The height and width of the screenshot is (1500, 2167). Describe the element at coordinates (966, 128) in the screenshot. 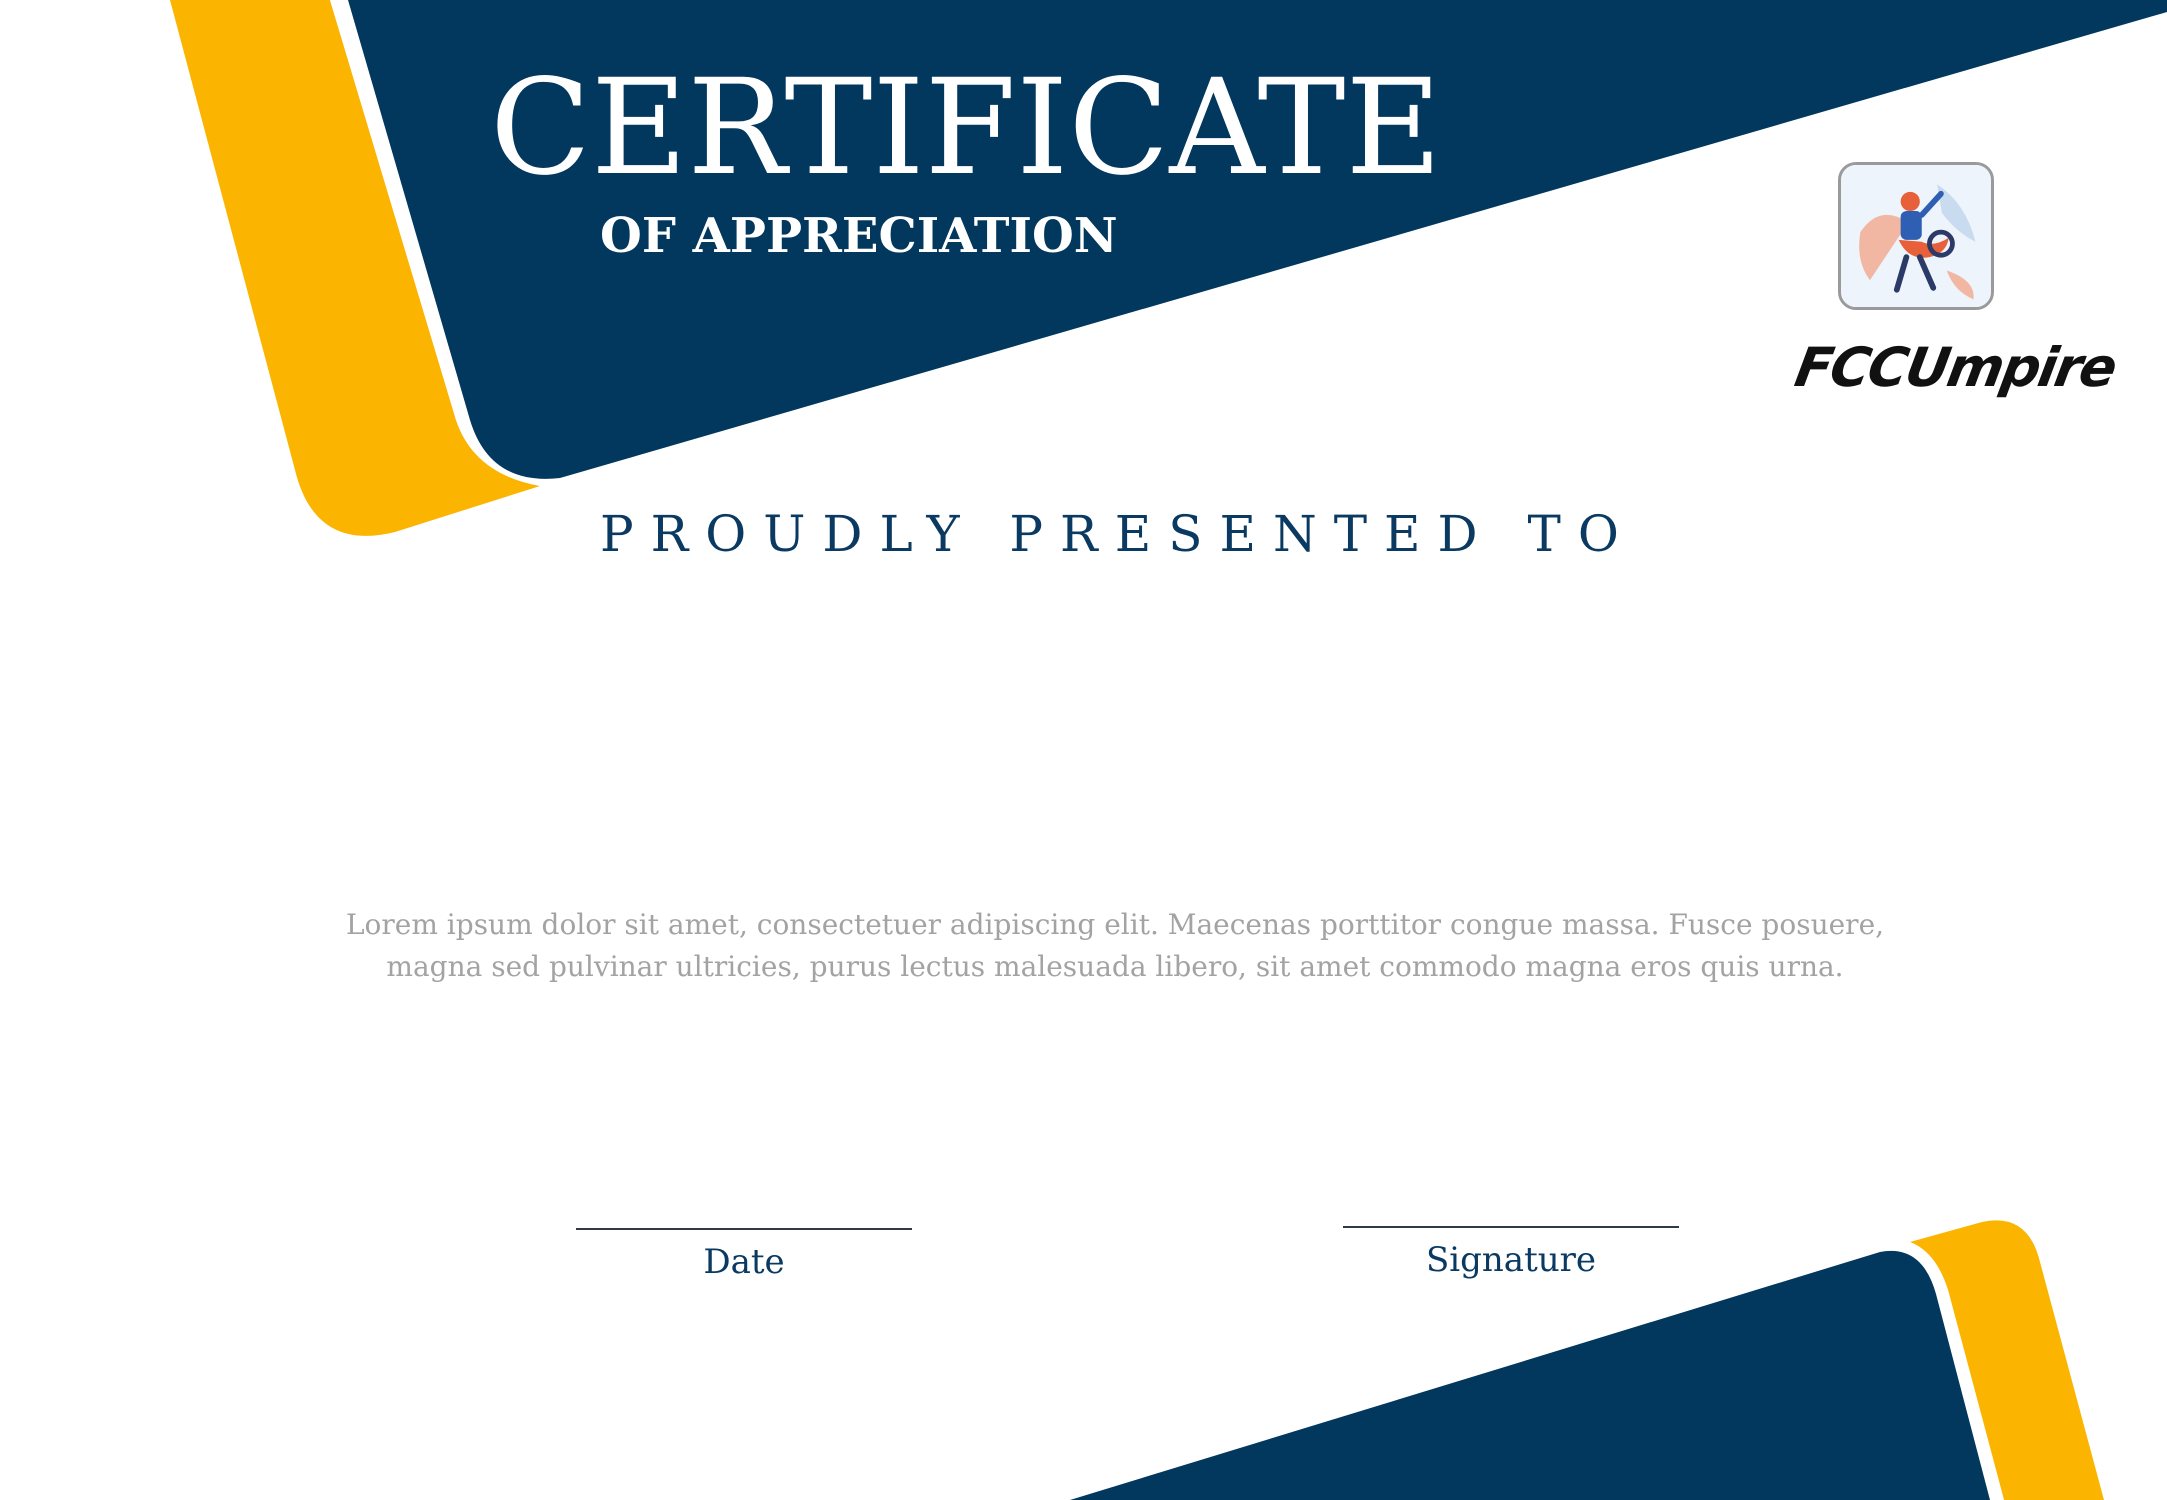

I see `certificate-title: CERTIFICATE` at that location.